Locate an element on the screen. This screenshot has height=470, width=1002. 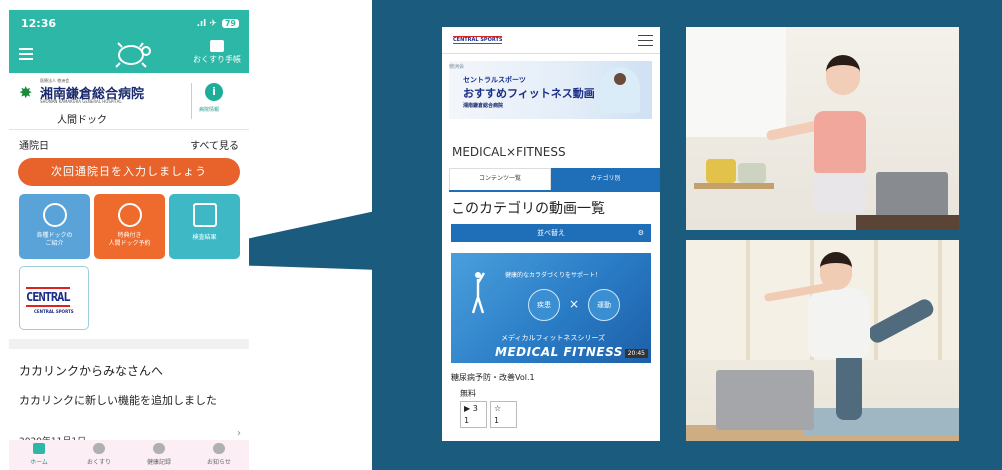
app-bar: おくすり手帳 is located at coordinates (129, 55).